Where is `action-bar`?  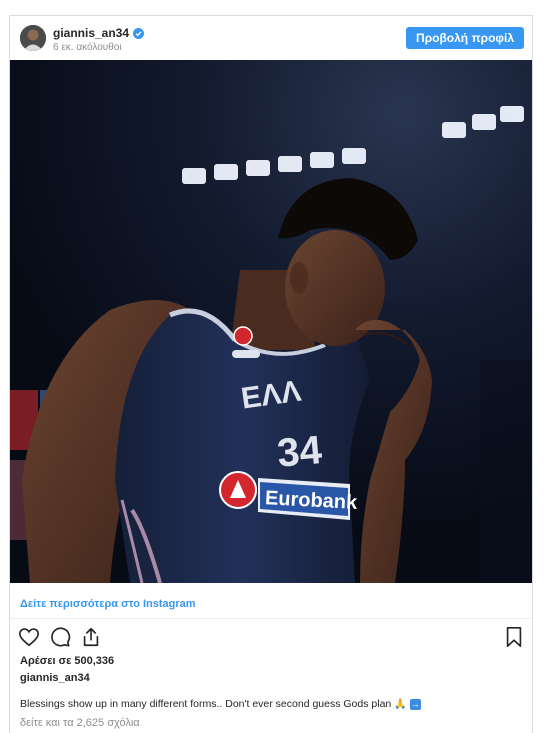
action-bar is located at coordinates (60, 637).